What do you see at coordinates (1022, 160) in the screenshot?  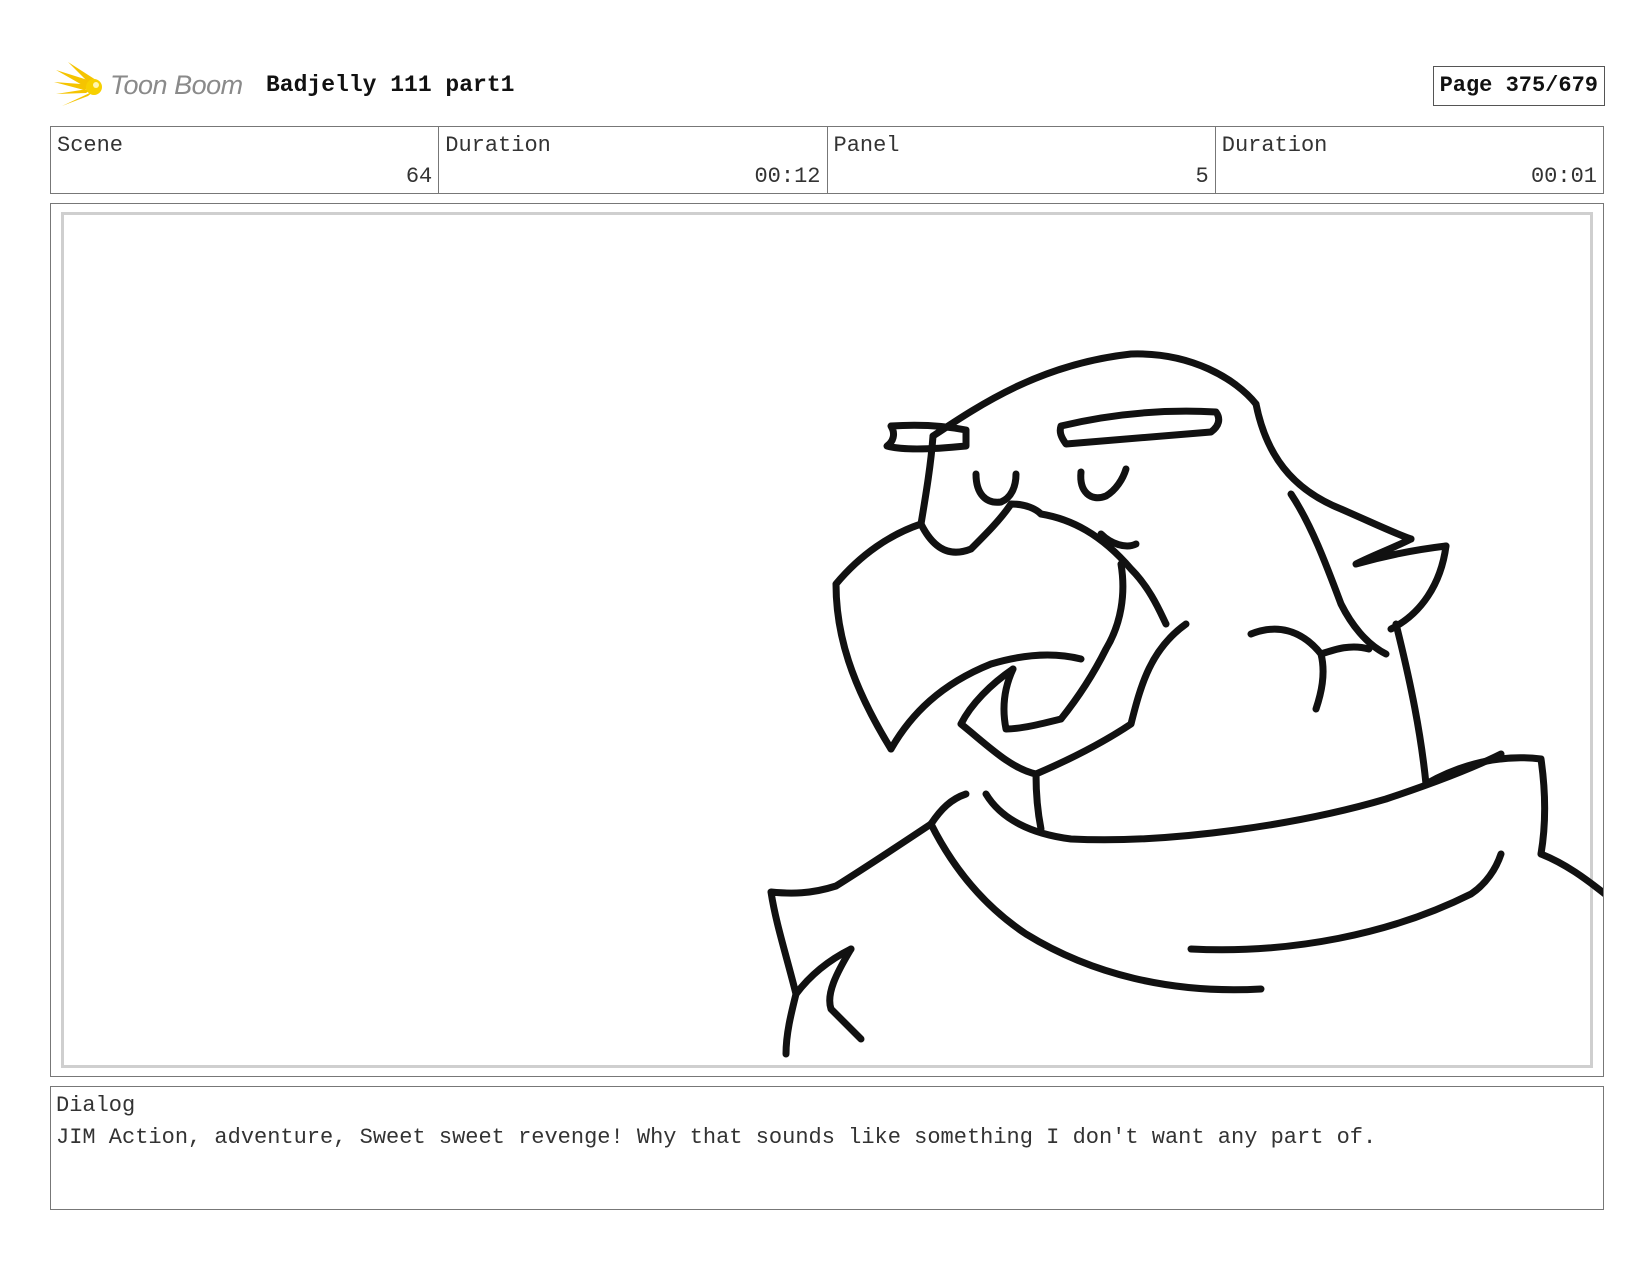 I see `panel-cell: Panel 5` at bounding box center [1022, 160].